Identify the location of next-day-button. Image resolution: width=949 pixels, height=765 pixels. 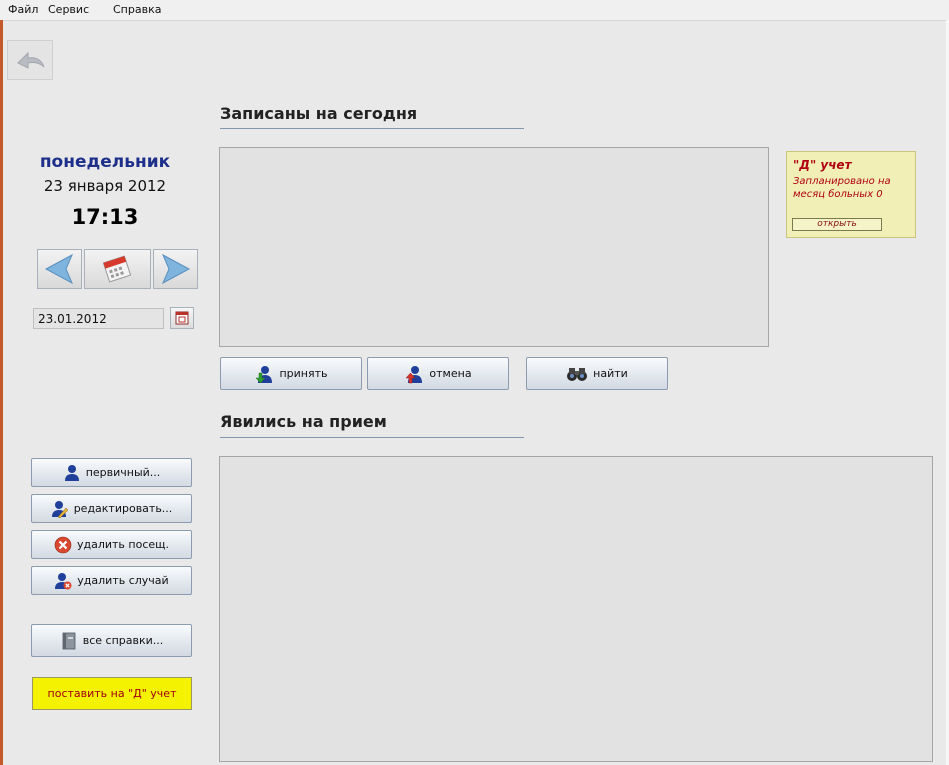
(175, 269).